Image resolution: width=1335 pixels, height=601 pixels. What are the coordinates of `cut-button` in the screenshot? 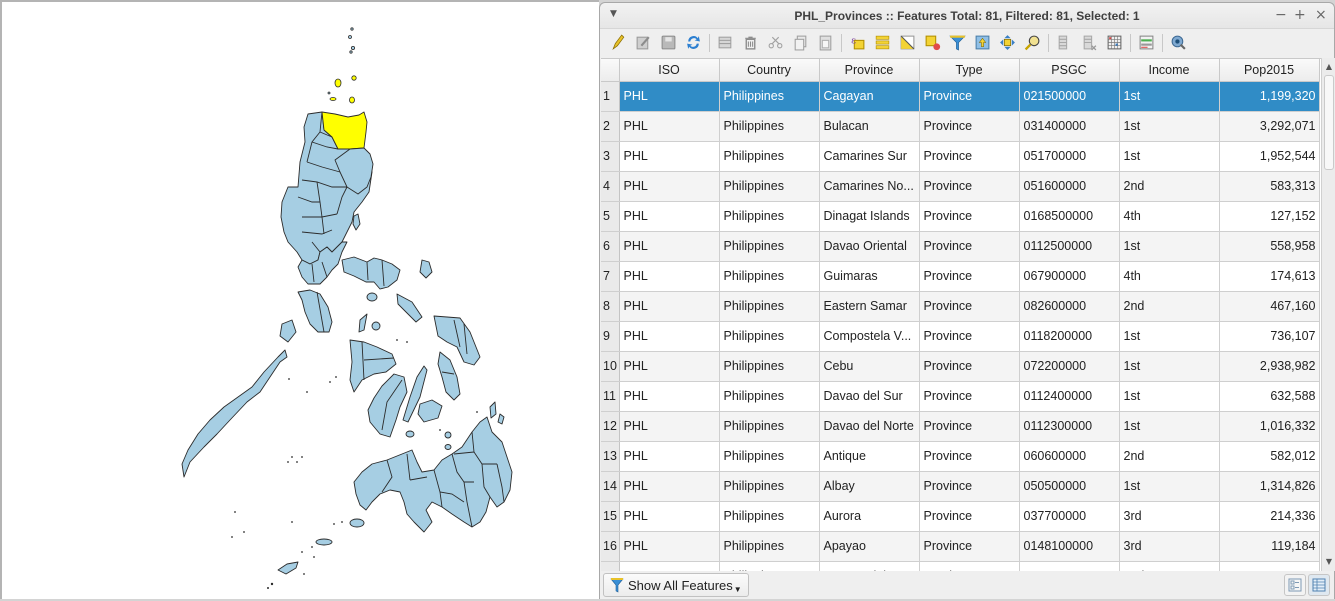 It's located at (775, 43).